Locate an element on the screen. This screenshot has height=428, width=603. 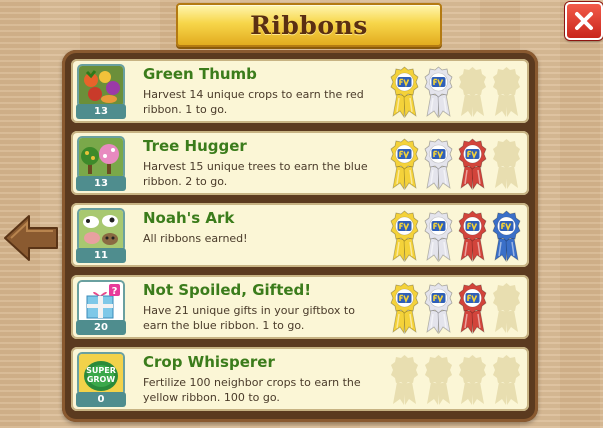
achievement-icon-wrap: 11 is located at coordinates (101, 235).